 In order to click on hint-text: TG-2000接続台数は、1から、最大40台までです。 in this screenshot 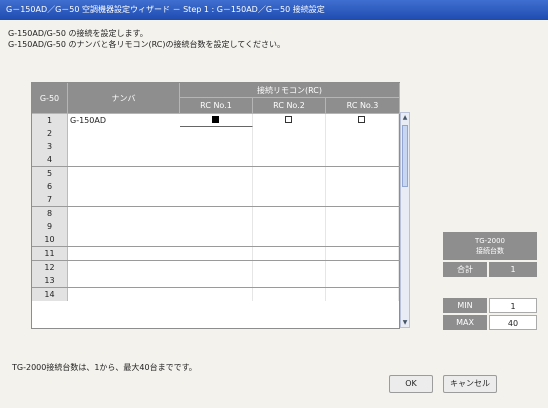, I will do `click(104, 367)`.